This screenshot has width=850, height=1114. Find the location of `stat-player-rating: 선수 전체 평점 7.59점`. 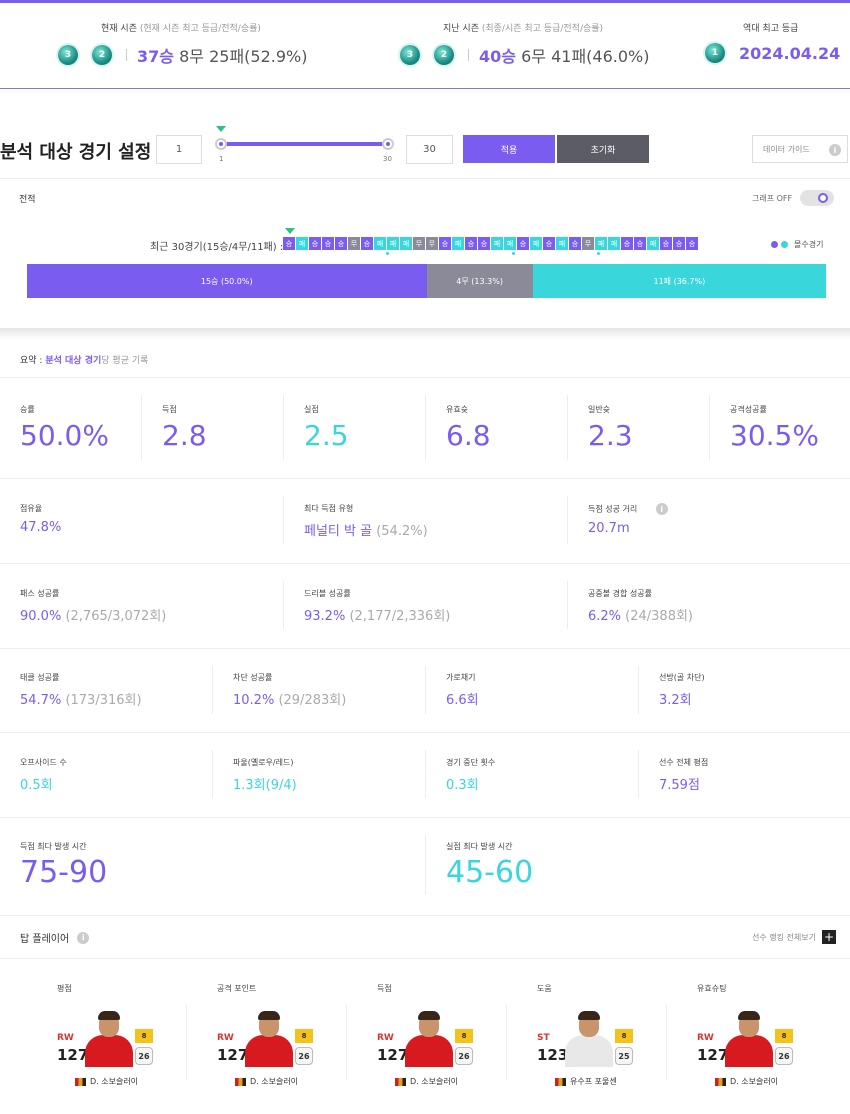

stat-player-rating: 선수 전체 평점 7.59점 is located at coordinates (684, 775).